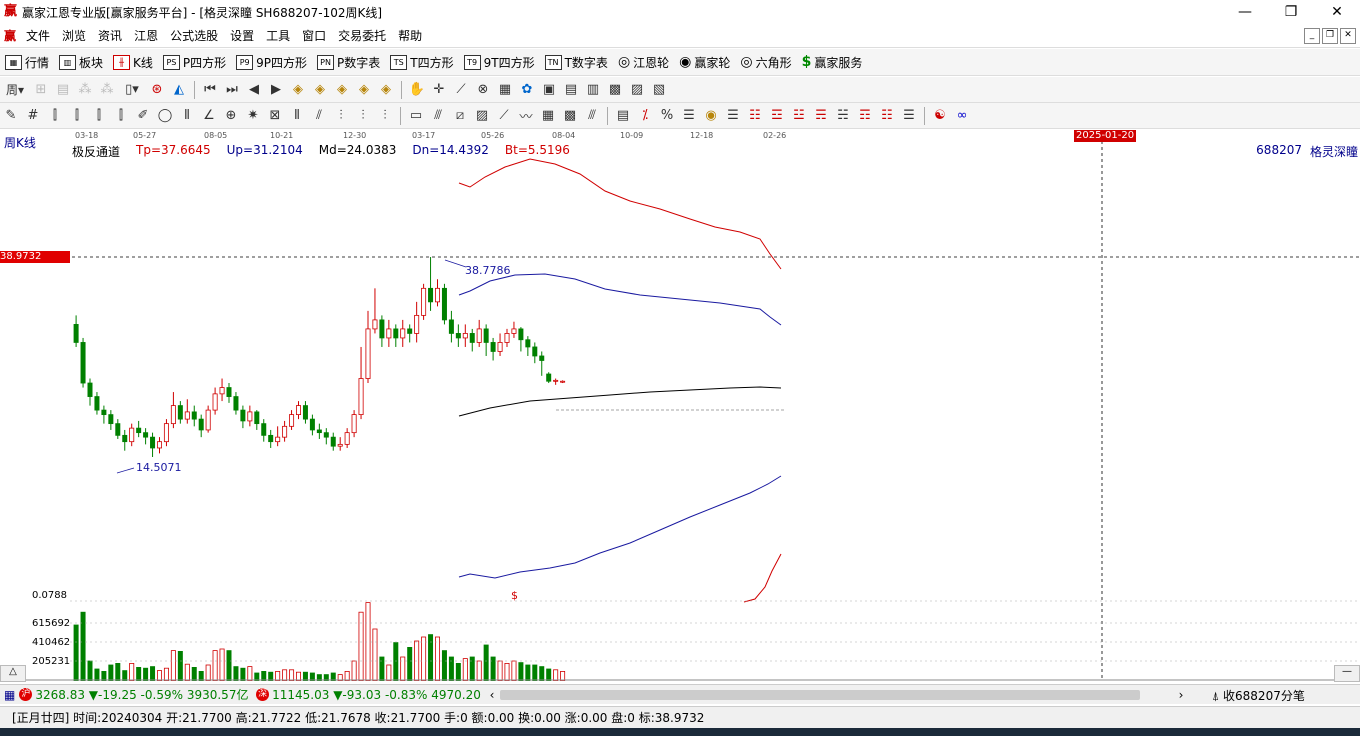  What do you see at coordinates (133, 62) in the screenshot?
I see `tb-kline-button: ╫ K线` at bounding box center [133, 62].